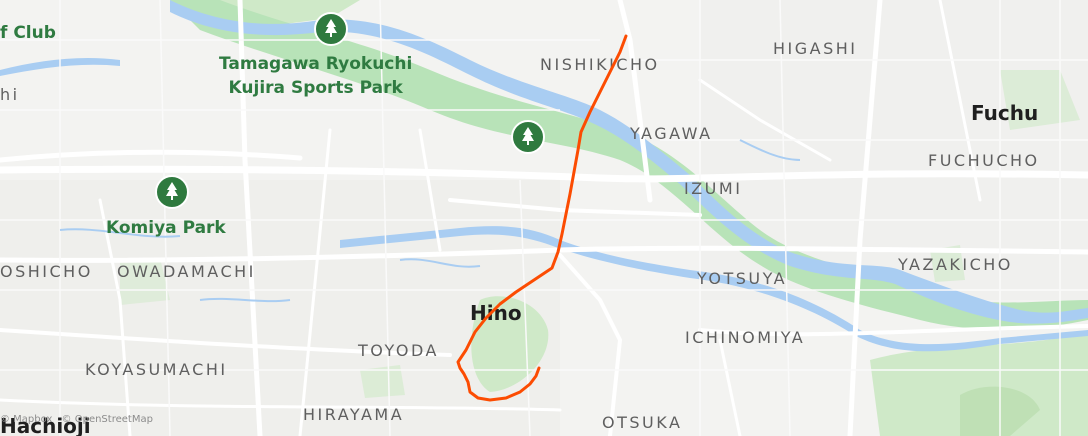 The width and height of the screenshot is (1088, 436). I want to click on map-attribution: © Mapbox © OpenStreetMap, so click(79, 419).